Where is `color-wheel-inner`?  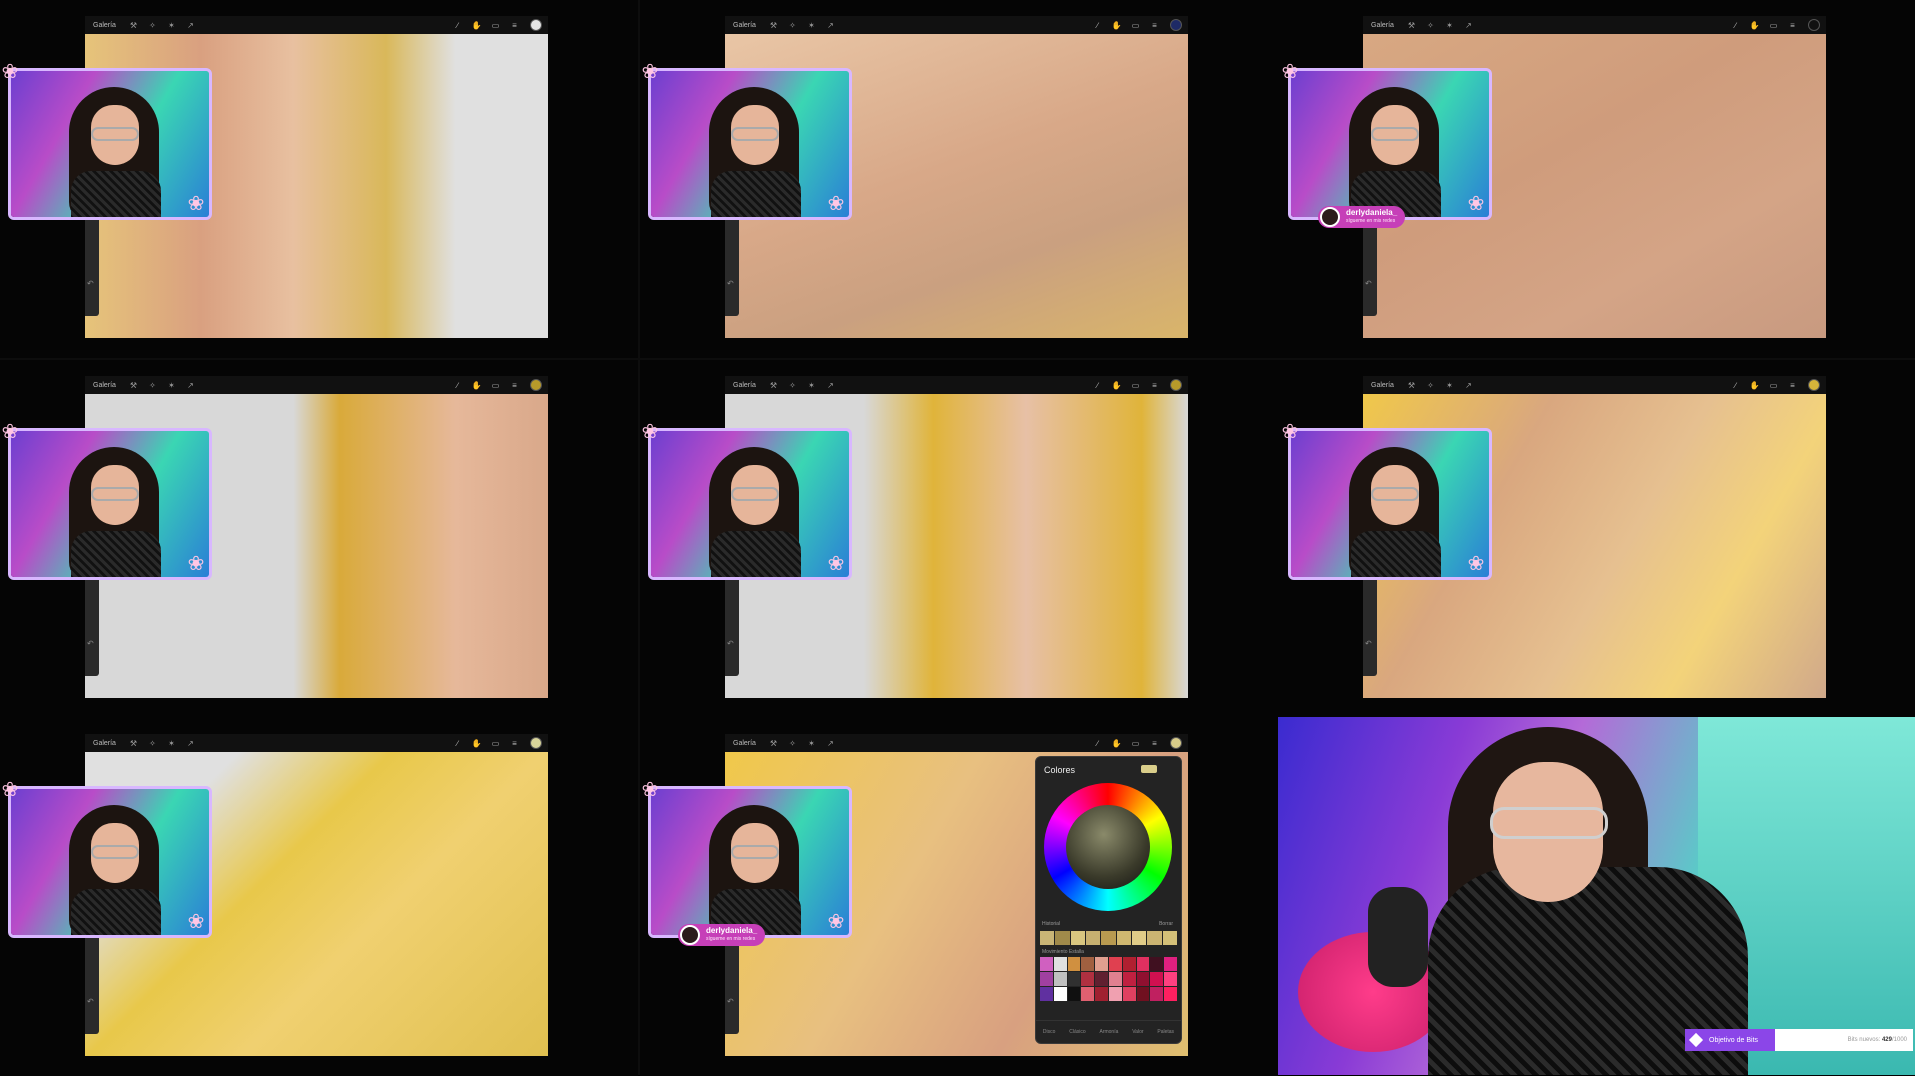
color-wheel-inner is located at coordinates (1108, 847).